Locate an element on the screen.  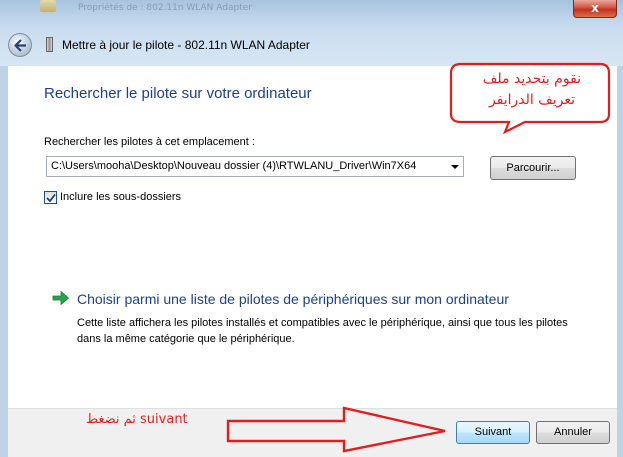
close-button: x is located at coordinates (595, 9).